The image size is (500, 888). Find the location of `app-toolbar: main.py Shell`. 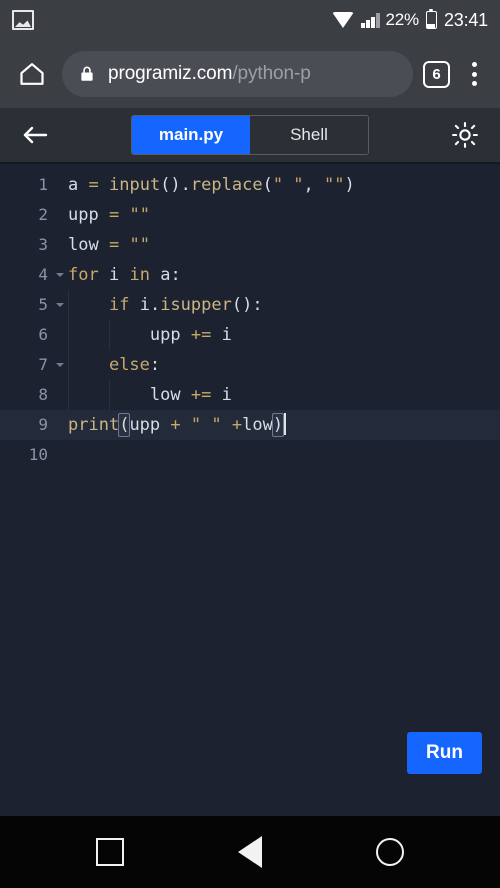

app-toolbar: main.py Shell is located at coordinates (250, 135).